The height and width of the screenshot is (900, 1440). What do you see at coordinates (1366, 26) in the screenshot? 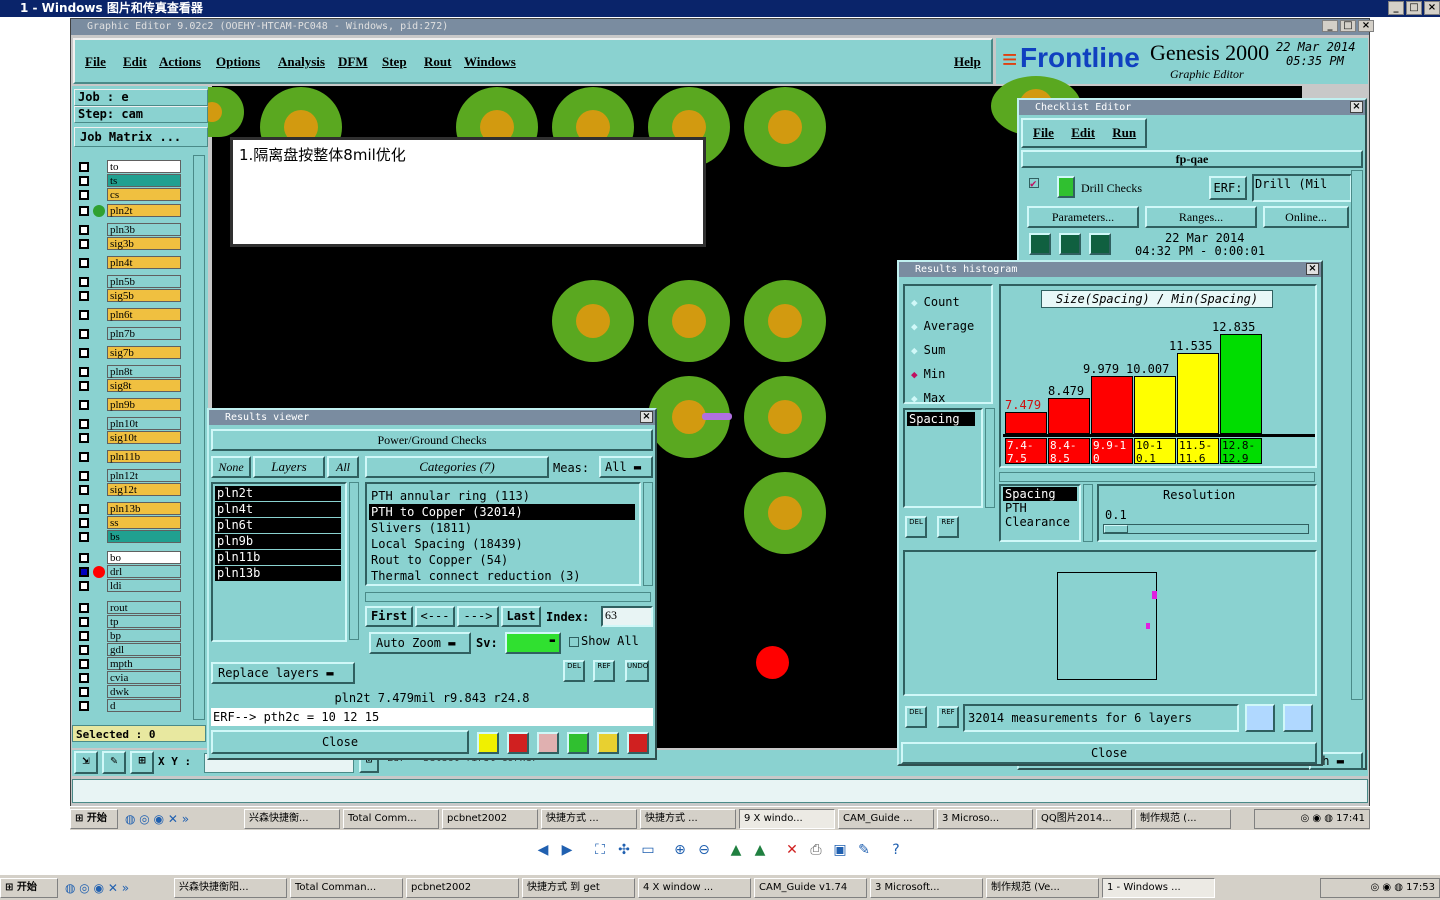
I see `ge-close-button: ×` at bounding box center [1366, 26].